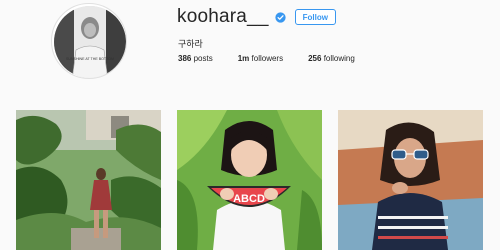 The image size is (500, 250). Describe the element at coordinates (267, 58) in the screenshot. I see `followers-label: followers` at that location.